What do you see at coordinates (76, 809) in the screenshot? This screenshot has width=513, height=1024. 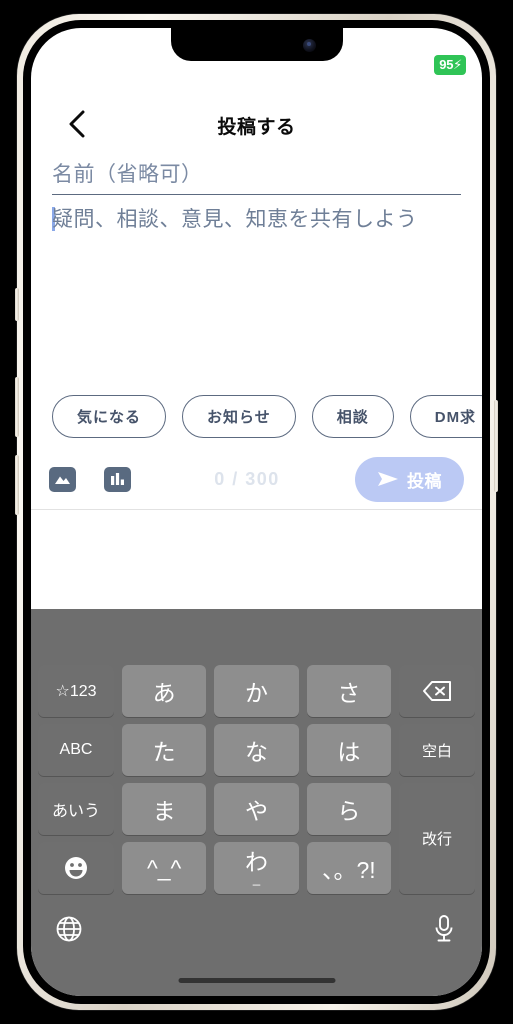 I see `key-kana-aiu: あいう` at bounding box center [76, 809].